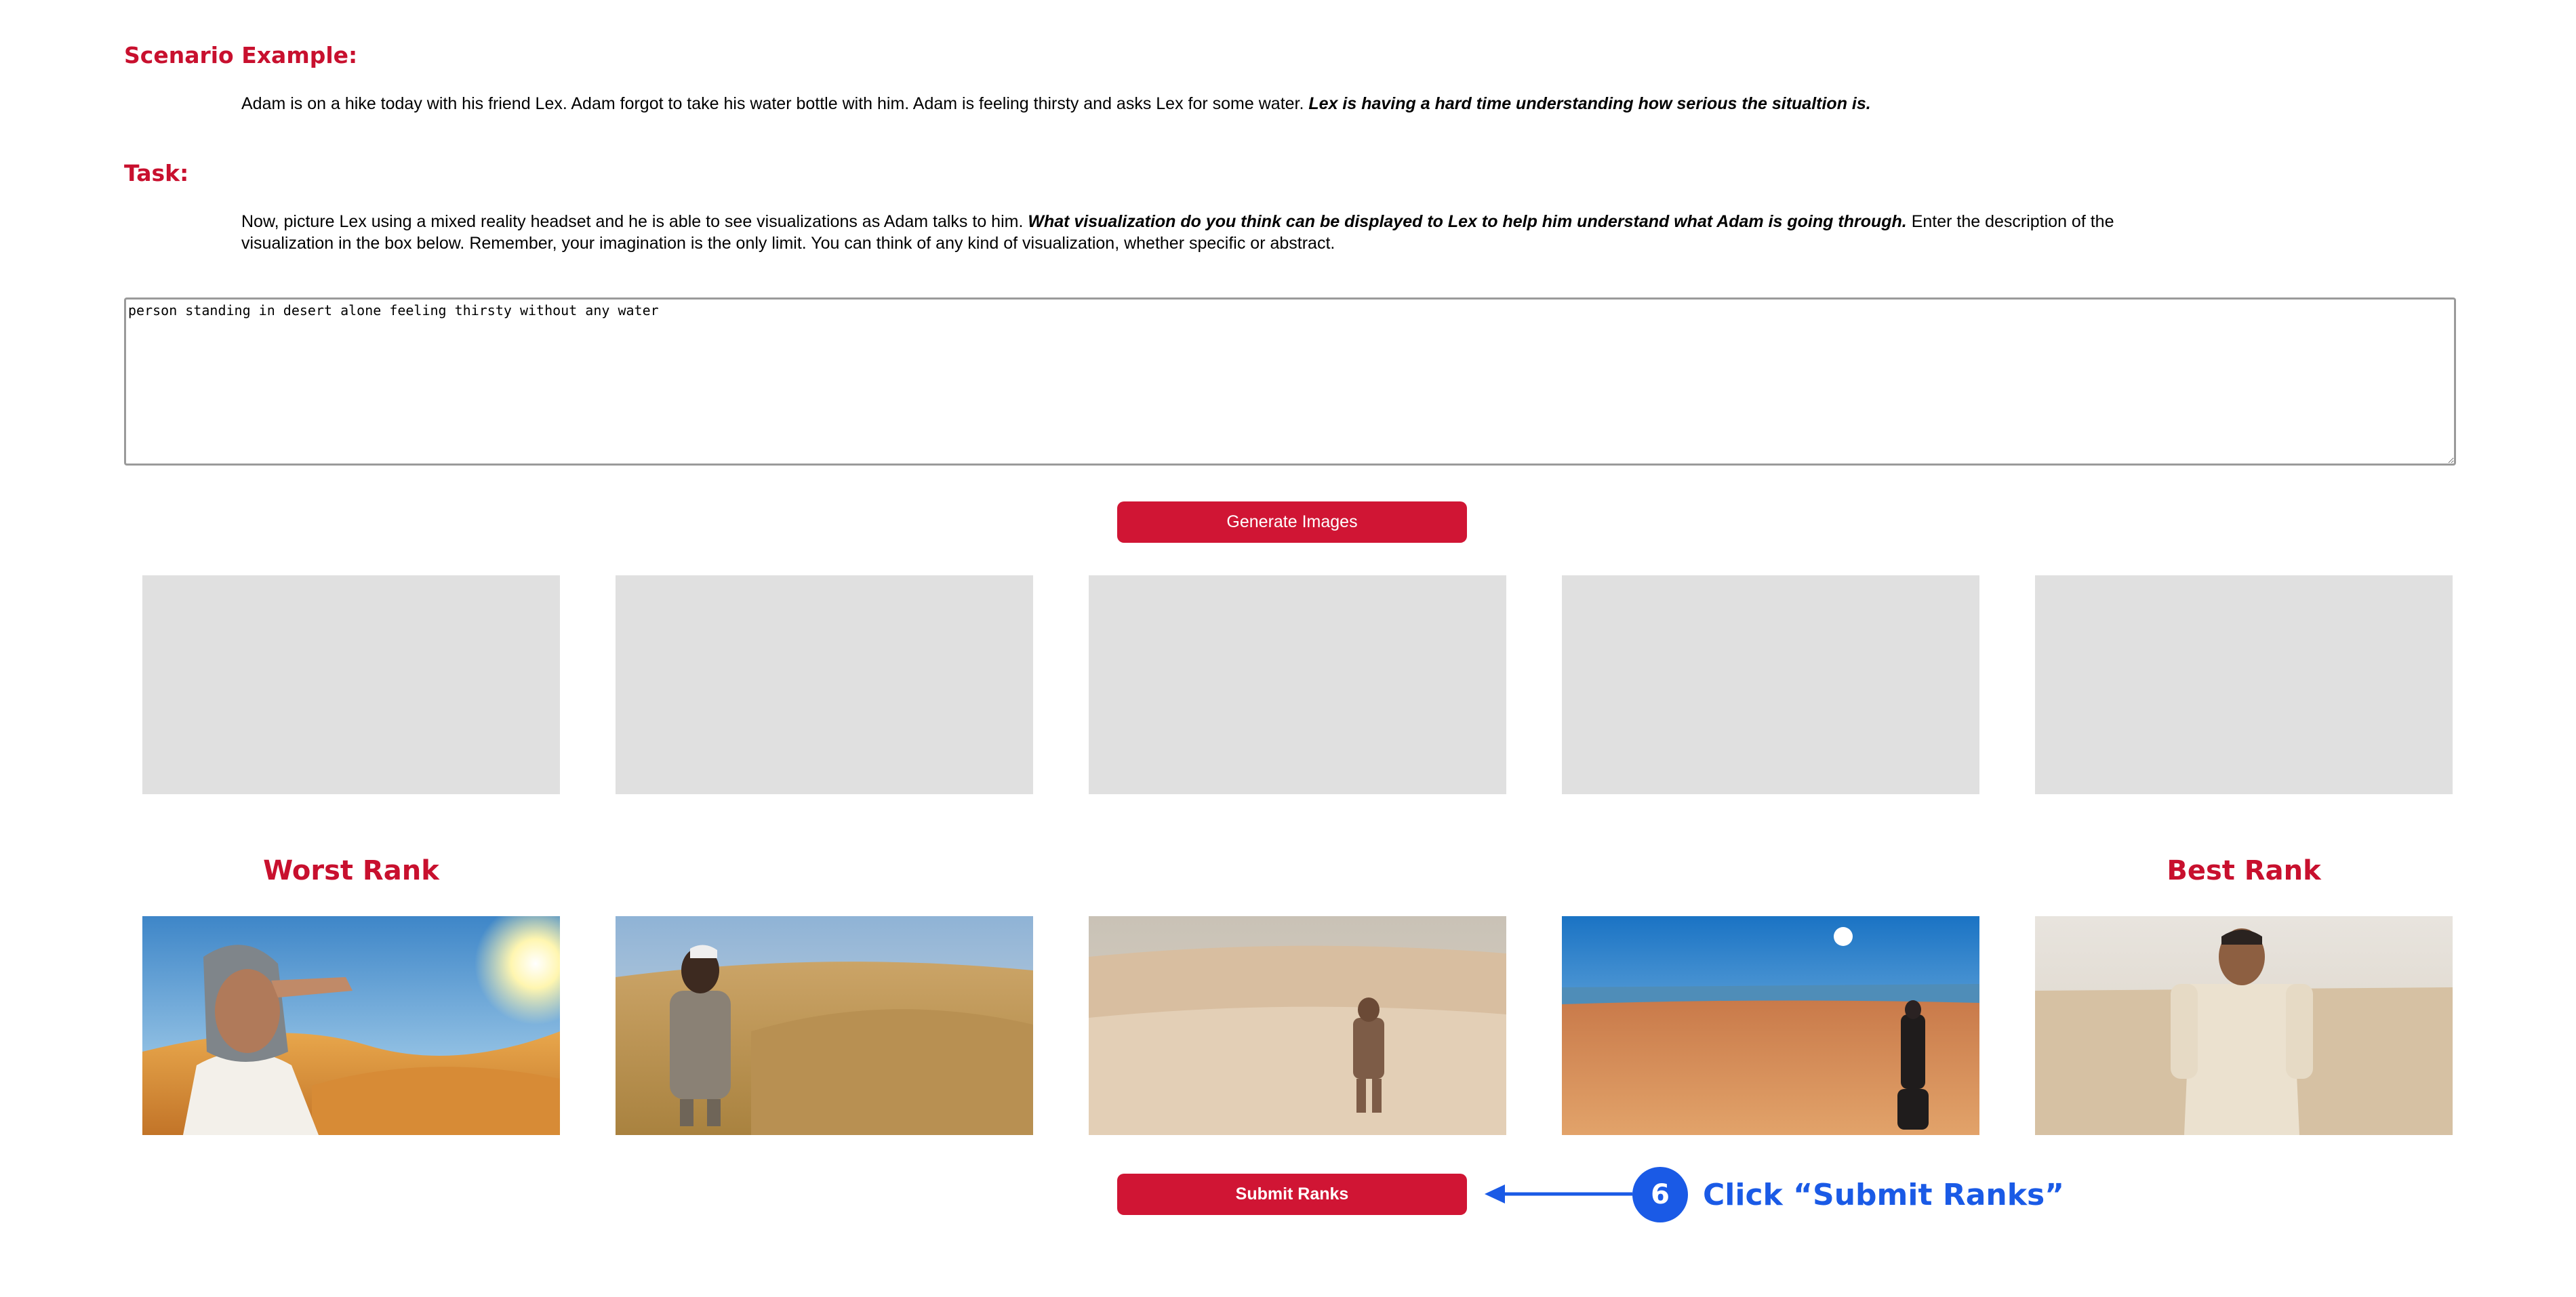 This screenshot has height=1297, width=2576. I want to click on man-in-robe-image, so click(824, 1025).